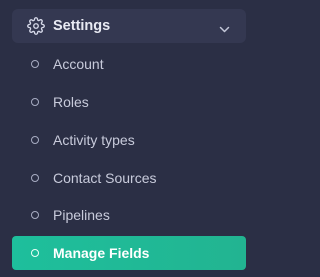  Describe the element at coordinates (36, 26) in the screenshot. I see `gear-icon` at that location.